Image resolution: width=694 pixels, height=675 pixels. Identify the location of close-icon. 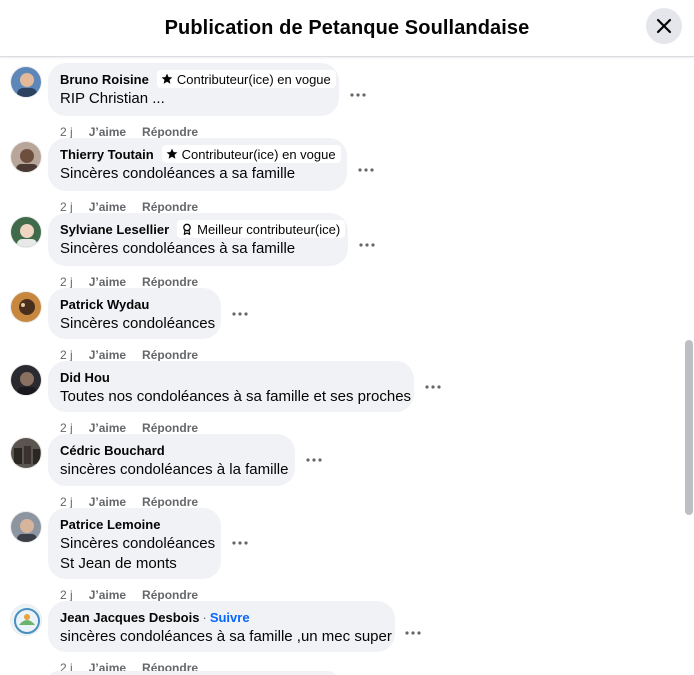
(664, 26).